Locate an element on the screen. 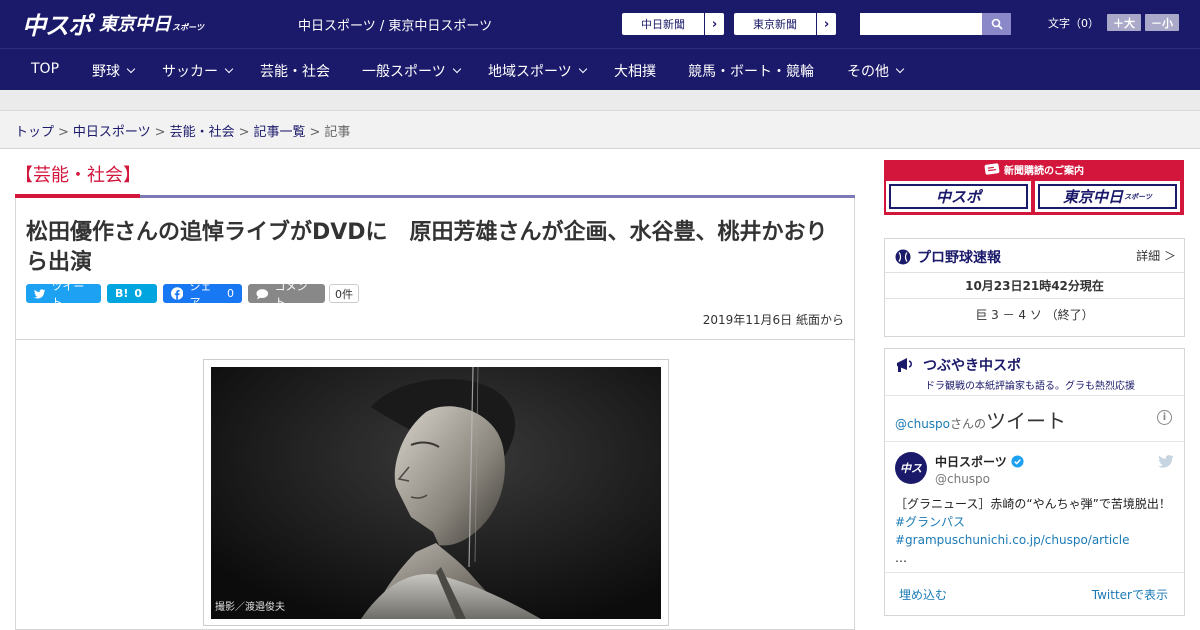 This screenshot has width=1200, height=630. subscribe-chuspo-button: 中スポ is located at coordinates (958, 196).